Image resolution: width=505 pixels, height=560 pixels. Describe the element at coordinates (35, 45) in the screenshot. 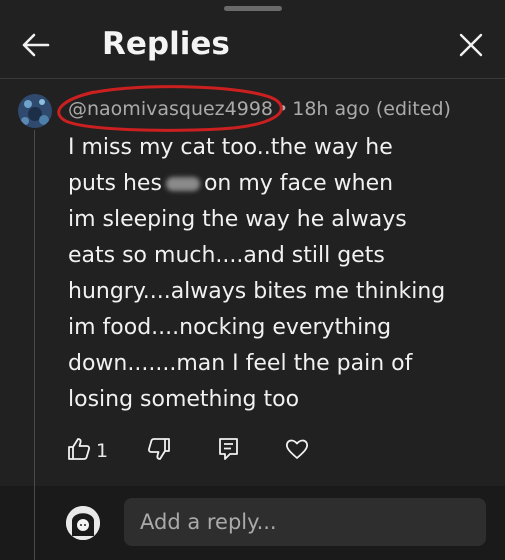

I see `back-arrow-icon` at that location.